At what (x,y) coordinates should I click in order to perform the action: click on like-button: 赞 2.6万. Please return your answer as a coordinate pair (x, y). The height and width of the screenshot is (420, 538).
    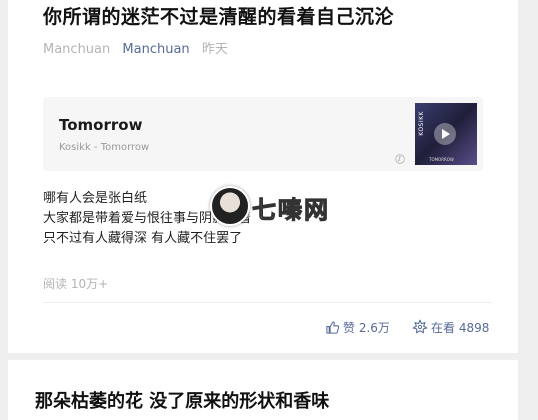
    Looking at the image, I should click on (357, 327).